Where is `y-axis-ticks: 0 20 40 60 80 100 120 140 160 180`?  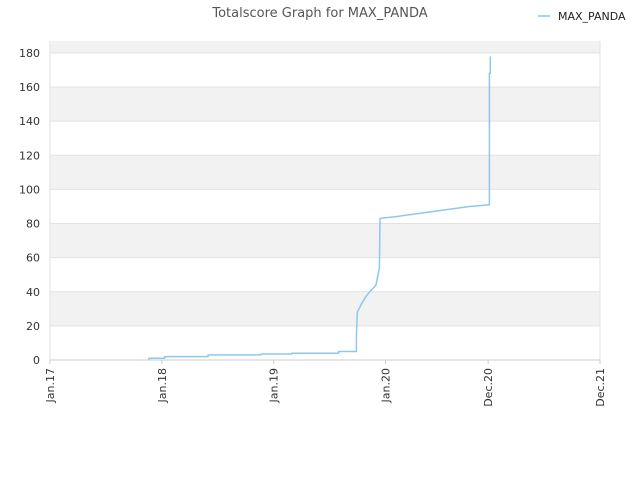 y-axis-ticks: 0 20 40 60 80 100 120 140 160 180 is located at coordinates (29, 207).